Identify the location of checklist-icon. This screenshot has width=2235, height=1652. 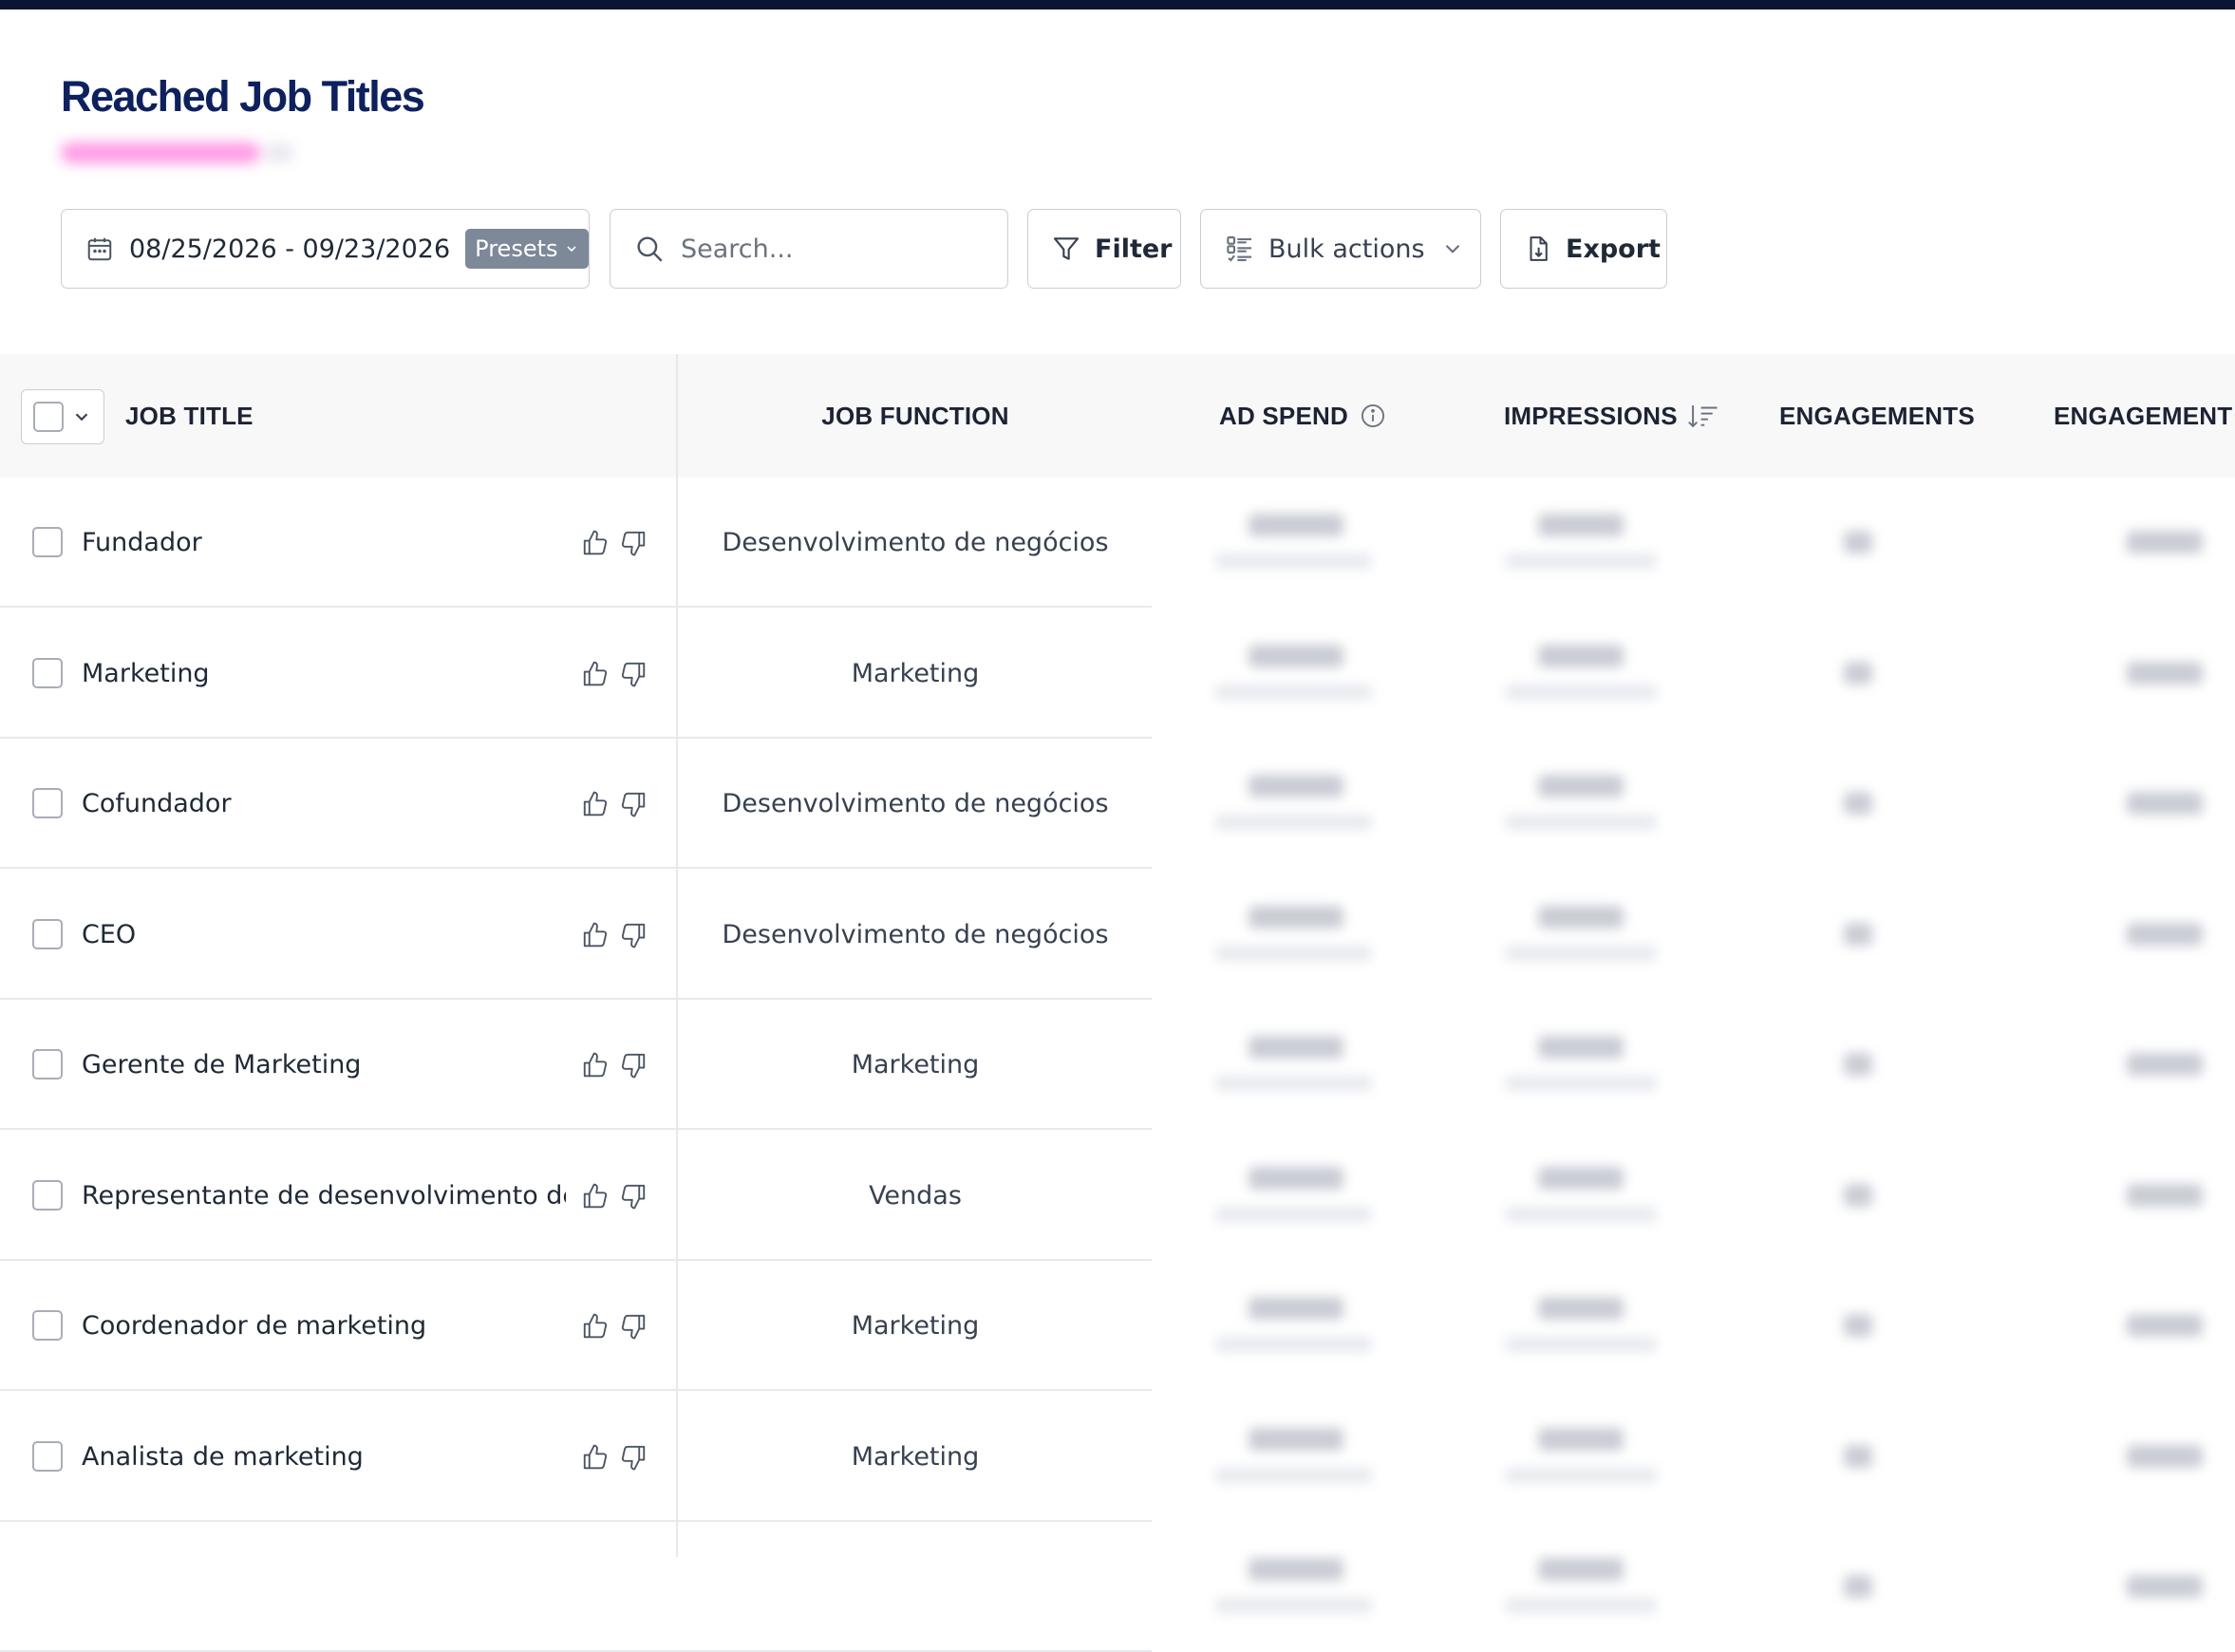
(1239, 248).